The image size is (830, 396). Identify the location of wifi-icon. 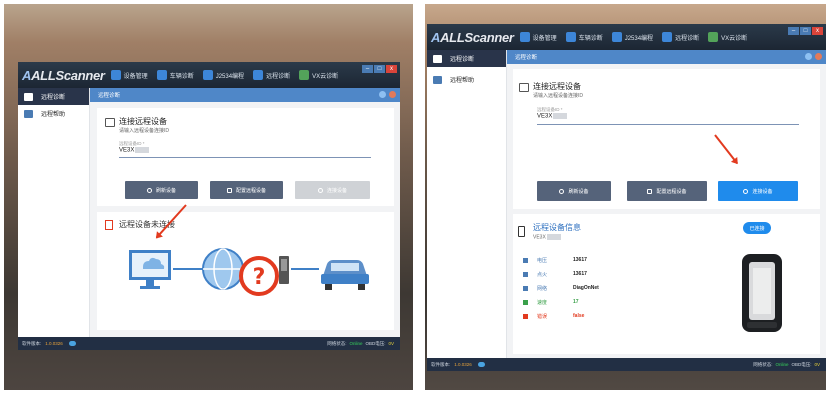
(525, 302).